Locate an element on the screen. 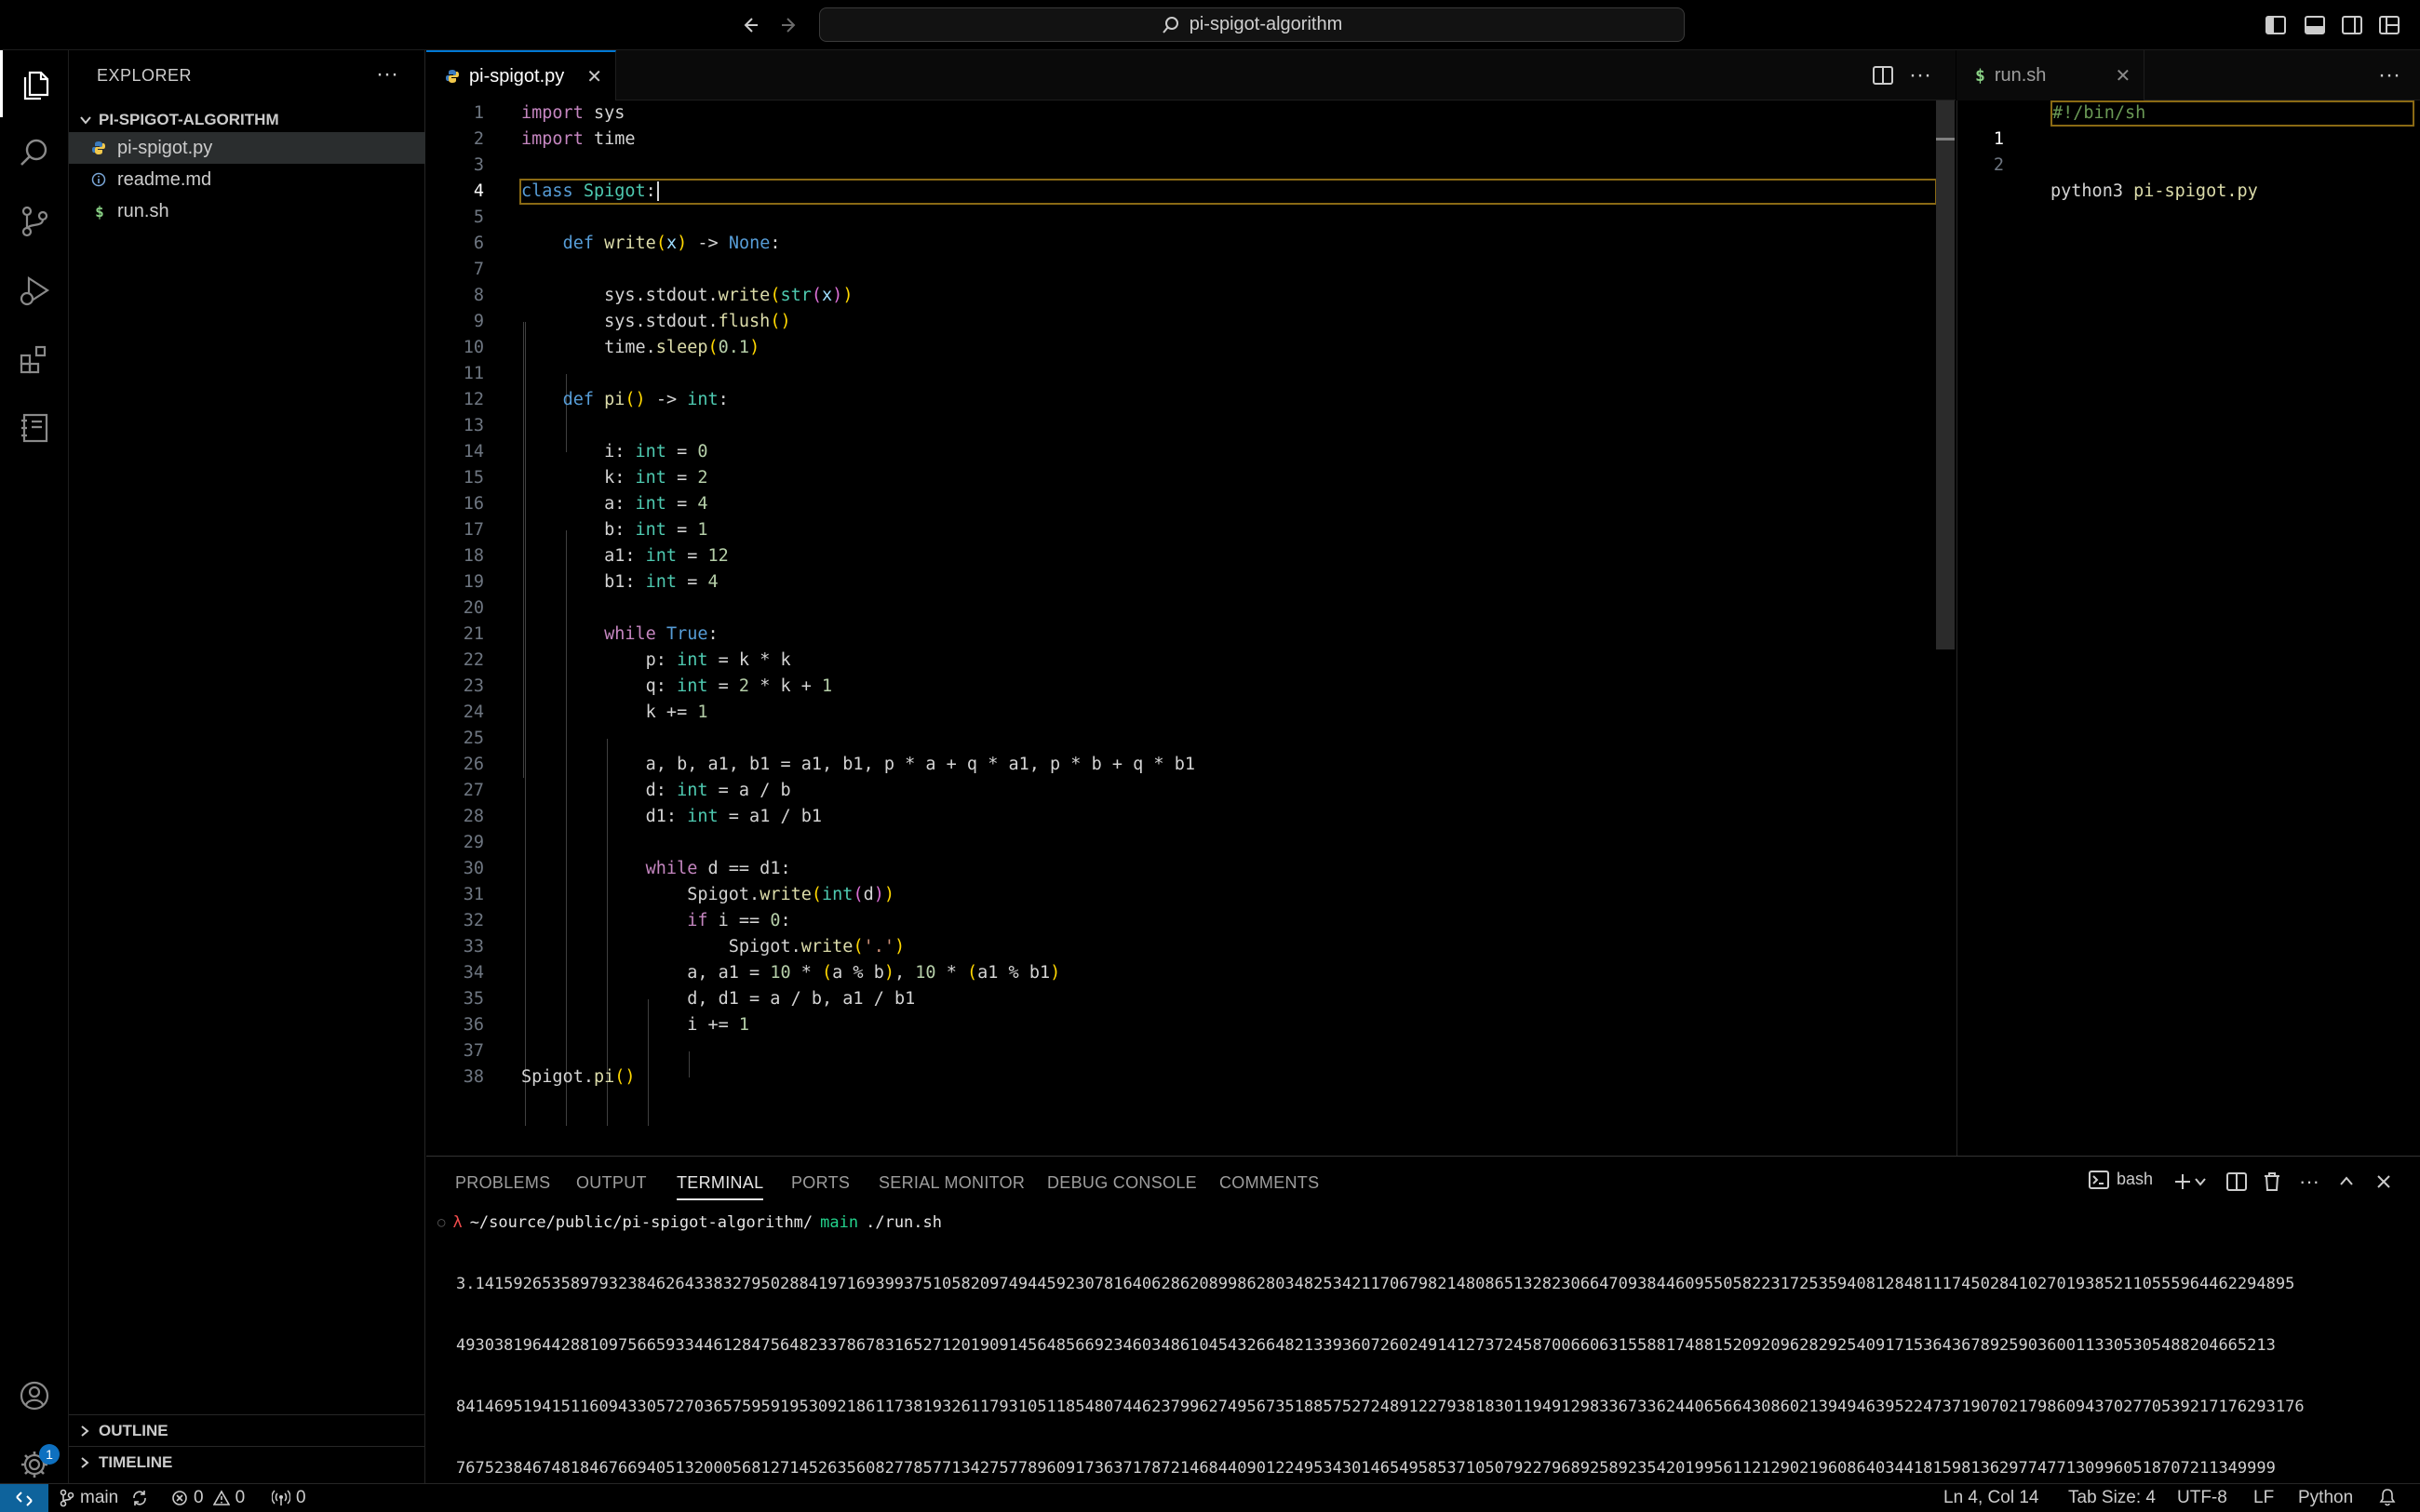 The image size is (2420, 1512). prompt-command: ./run.sh is located at coordinates (904, 1222).